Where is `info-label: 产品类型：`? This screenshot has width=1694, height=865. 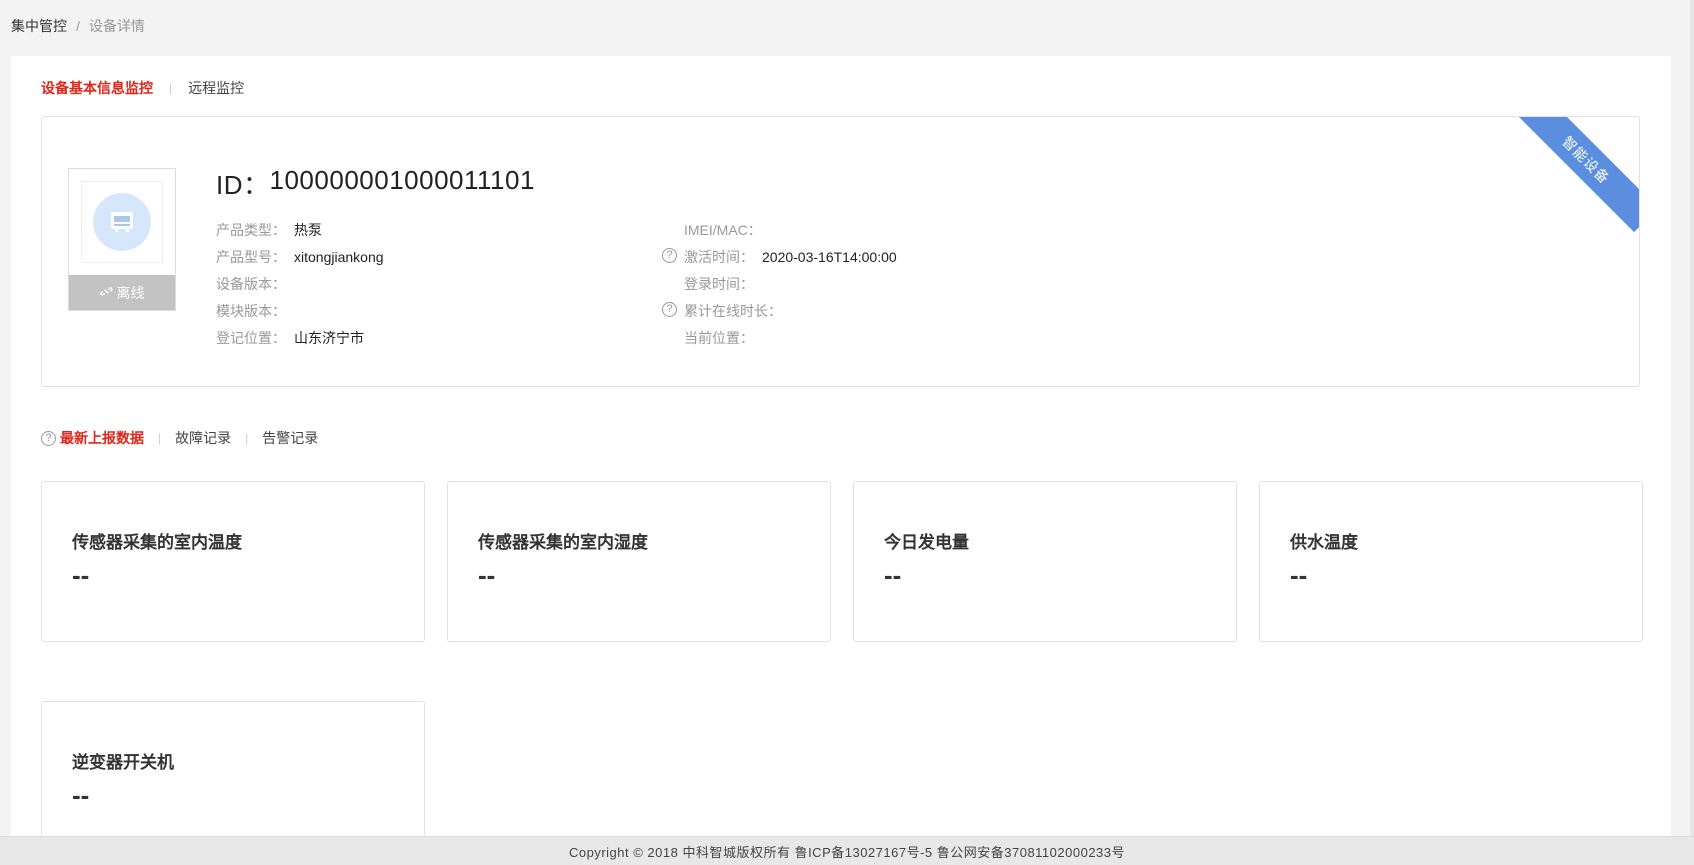
info-label: 产品类型： is located at coordinates (251, 229).